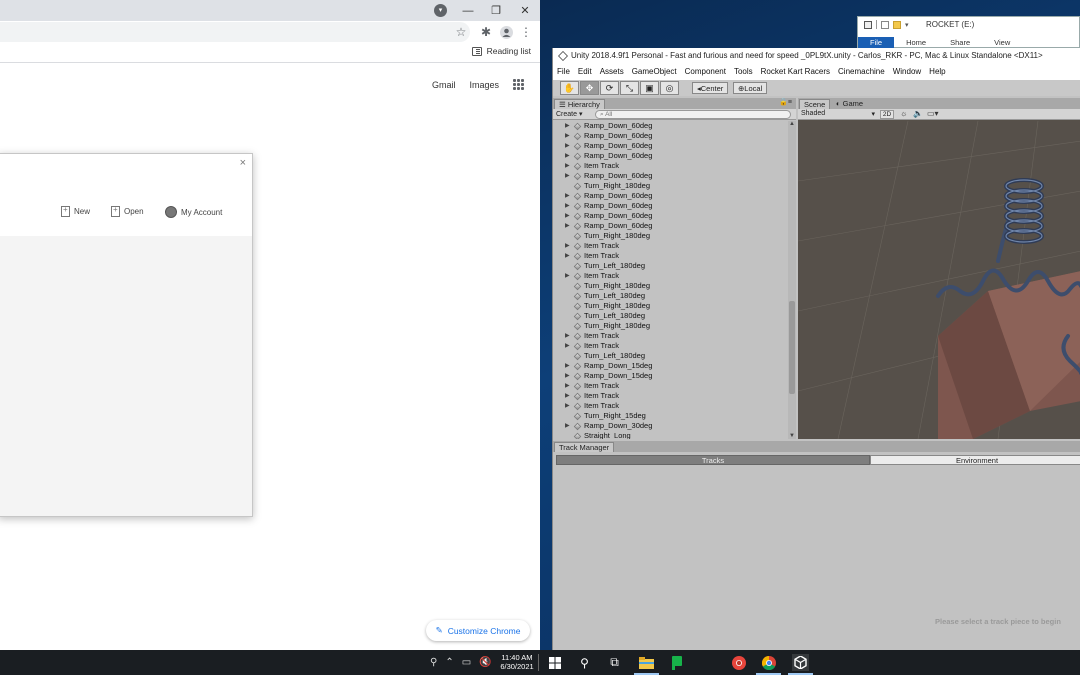 The image size is (1080, 675). Describe the element at coordinates (937, 73) in the screenshot. I see `menu-help: Help` at that location.